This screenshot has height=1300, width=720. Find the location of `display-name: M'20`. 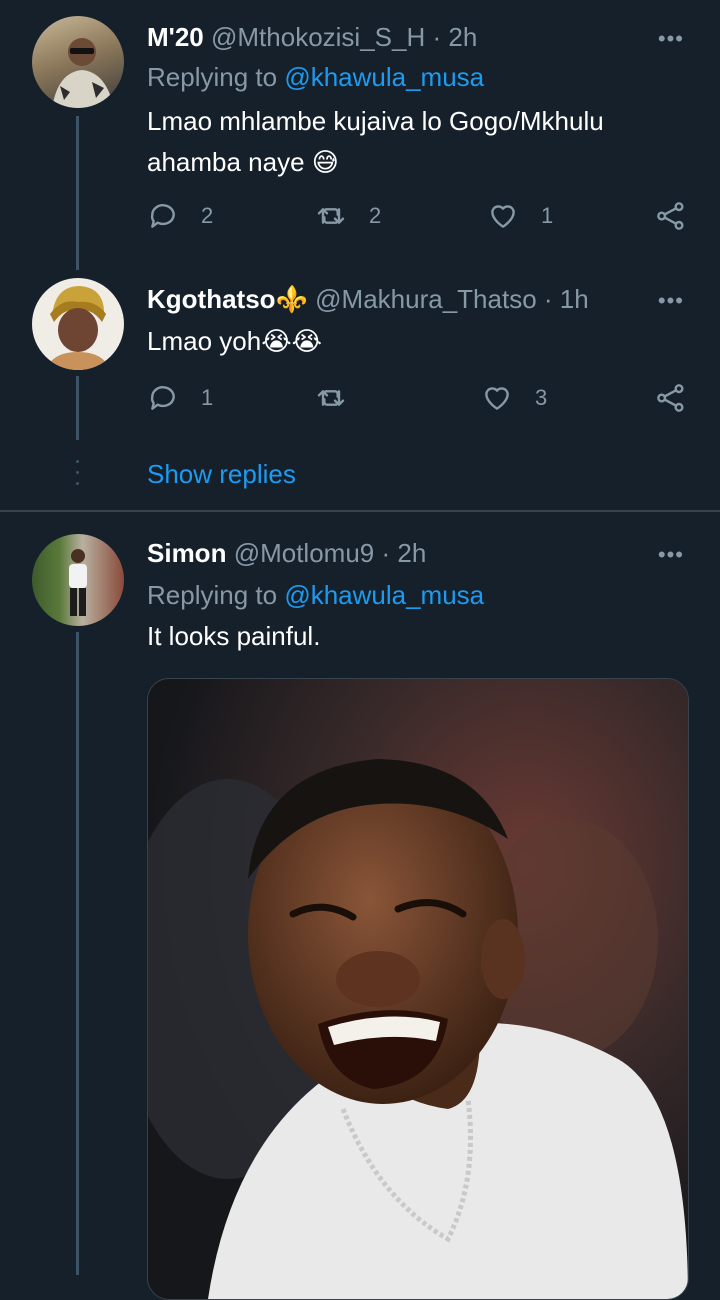

display-name: M'20 is located at coordinates (175, 37).